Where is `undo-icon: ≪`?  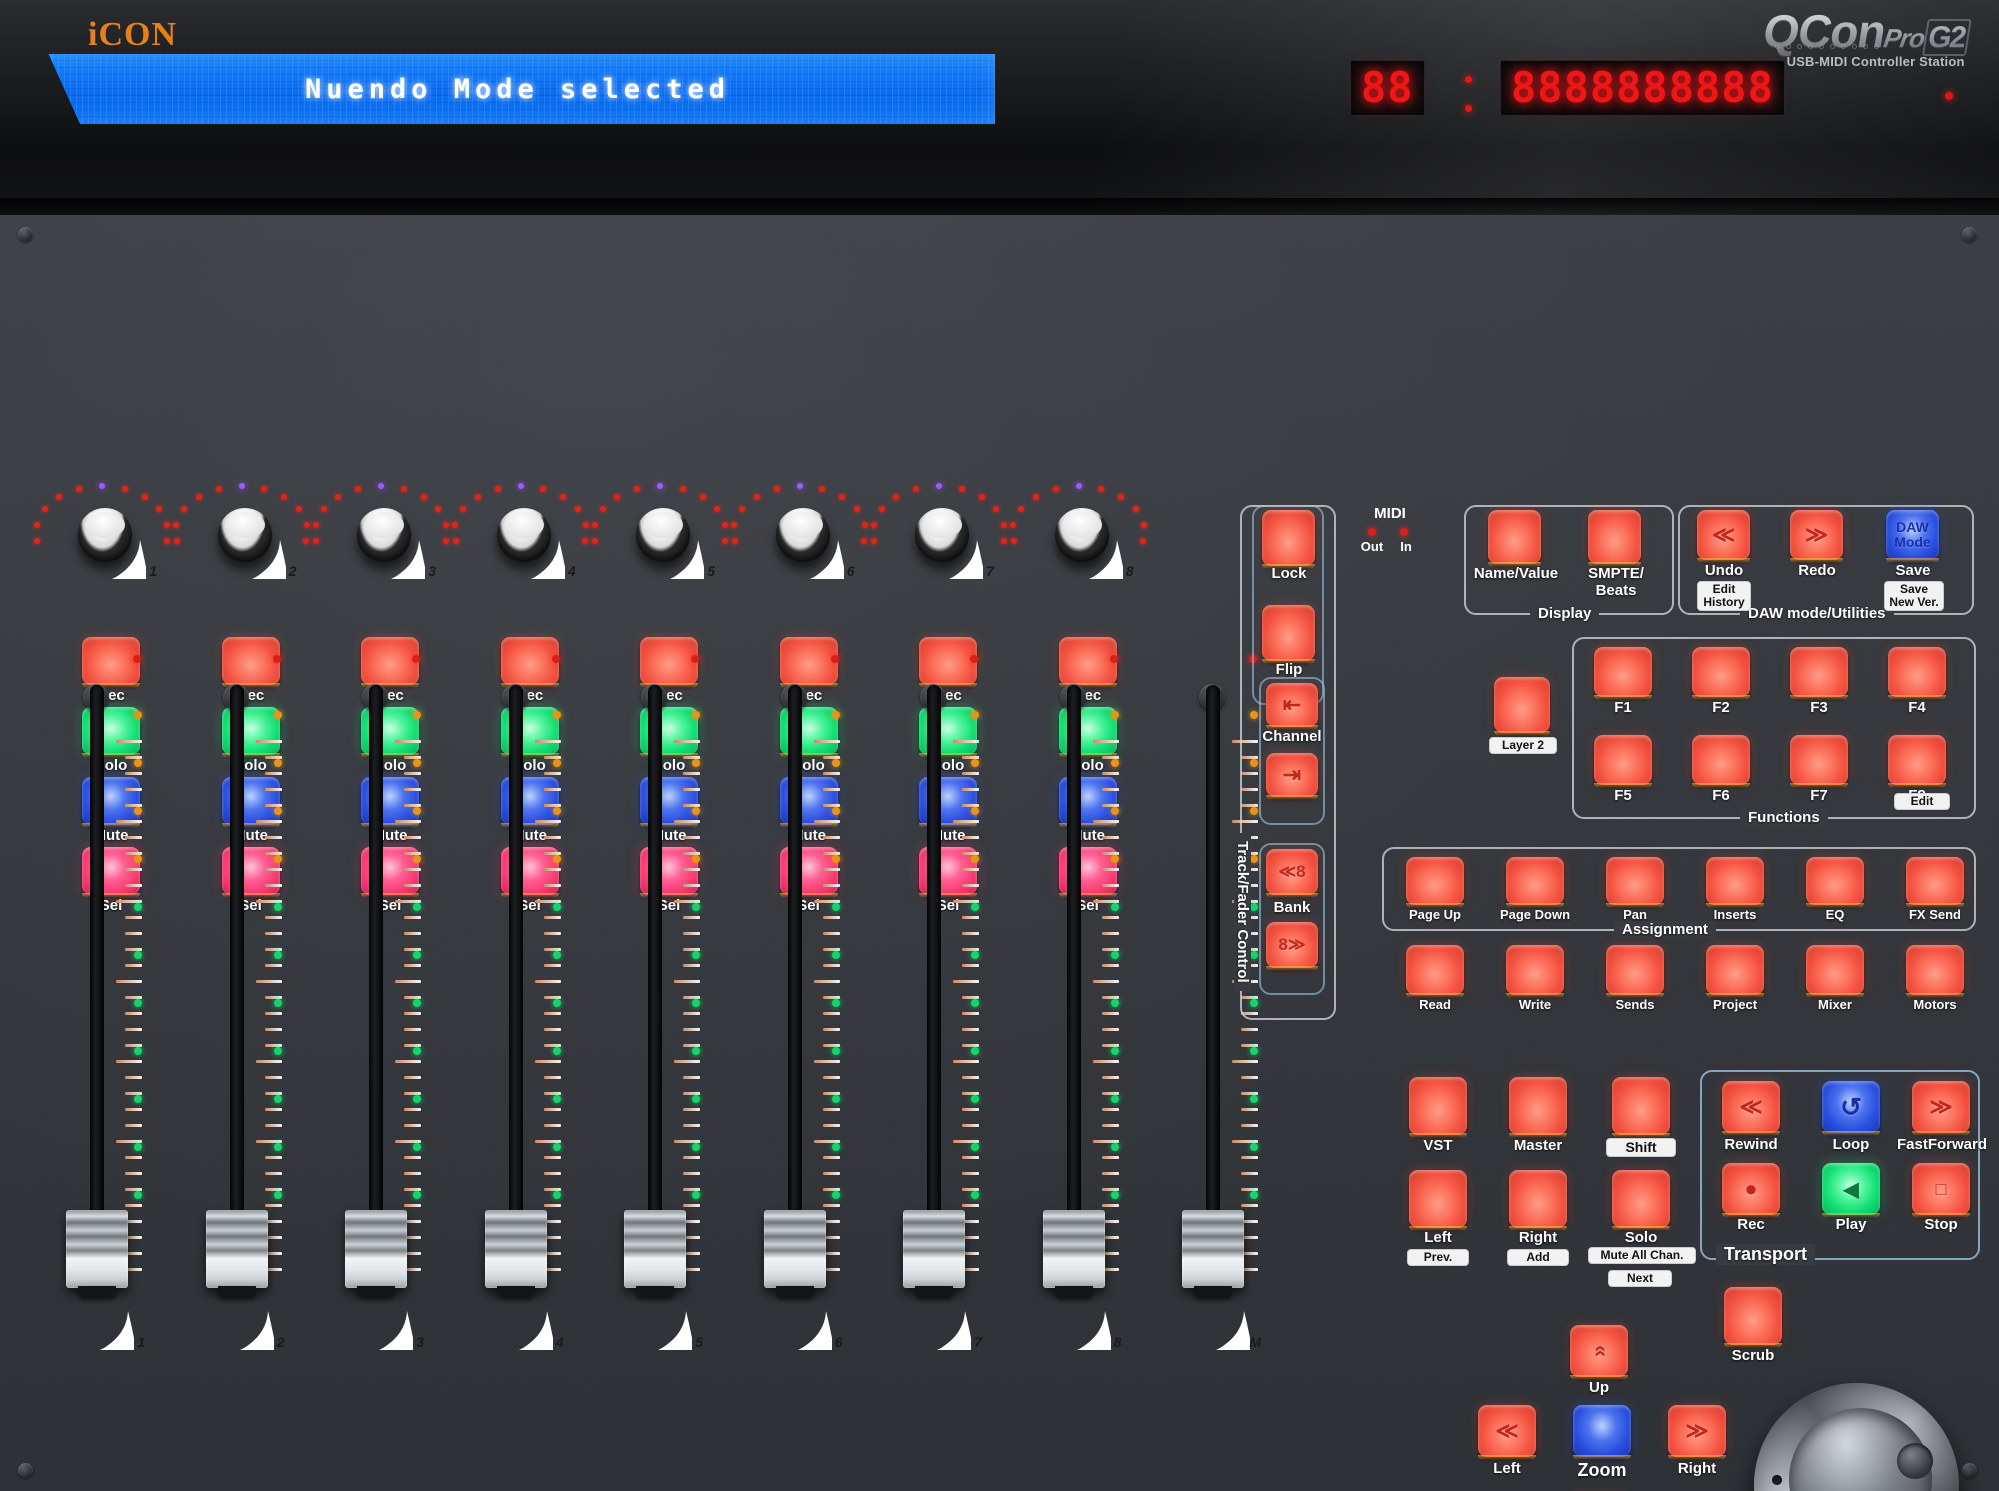
undo-icon: ≪ is located at coordinates (1723, 534).